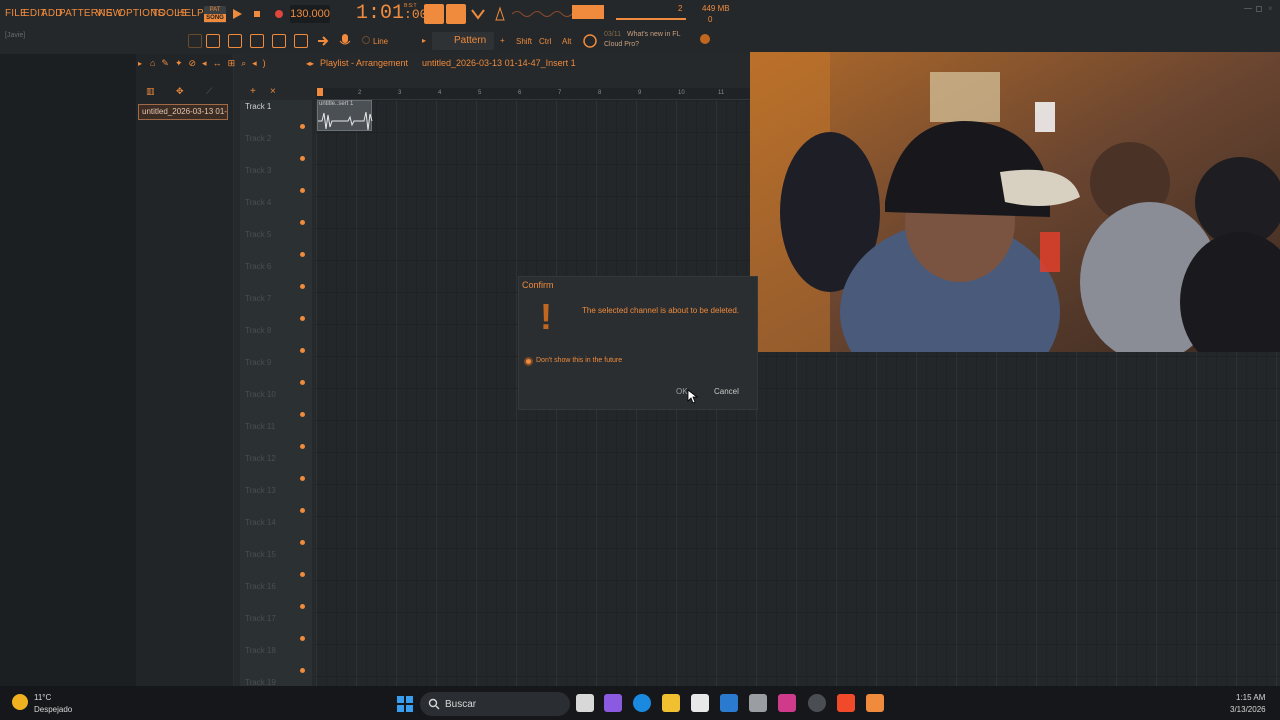  Describe the element at coordinates (258, 202) in the screenshot. I see `track-label: Track 4` at that location.